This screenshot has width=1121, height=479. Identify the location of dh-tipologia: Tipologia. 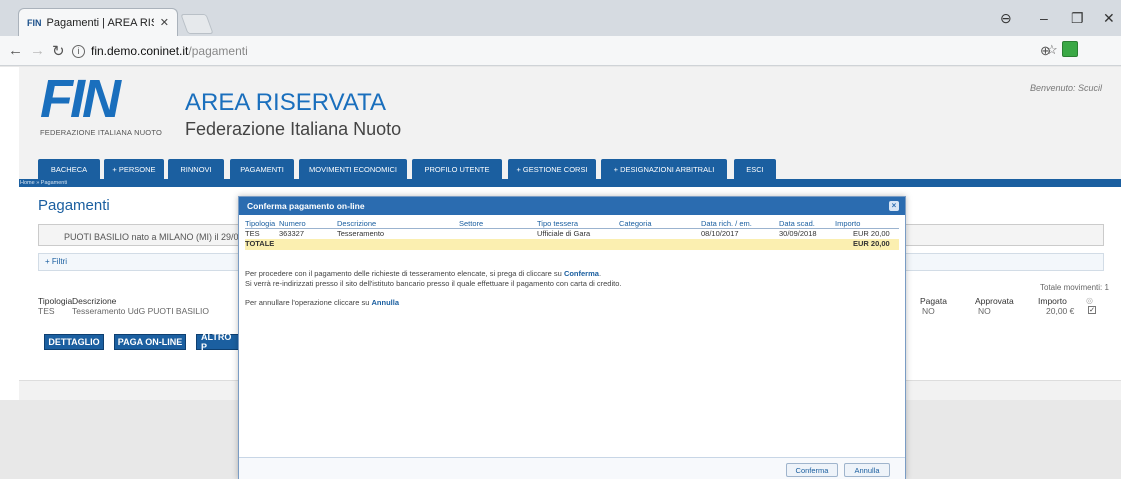
(260, 223).